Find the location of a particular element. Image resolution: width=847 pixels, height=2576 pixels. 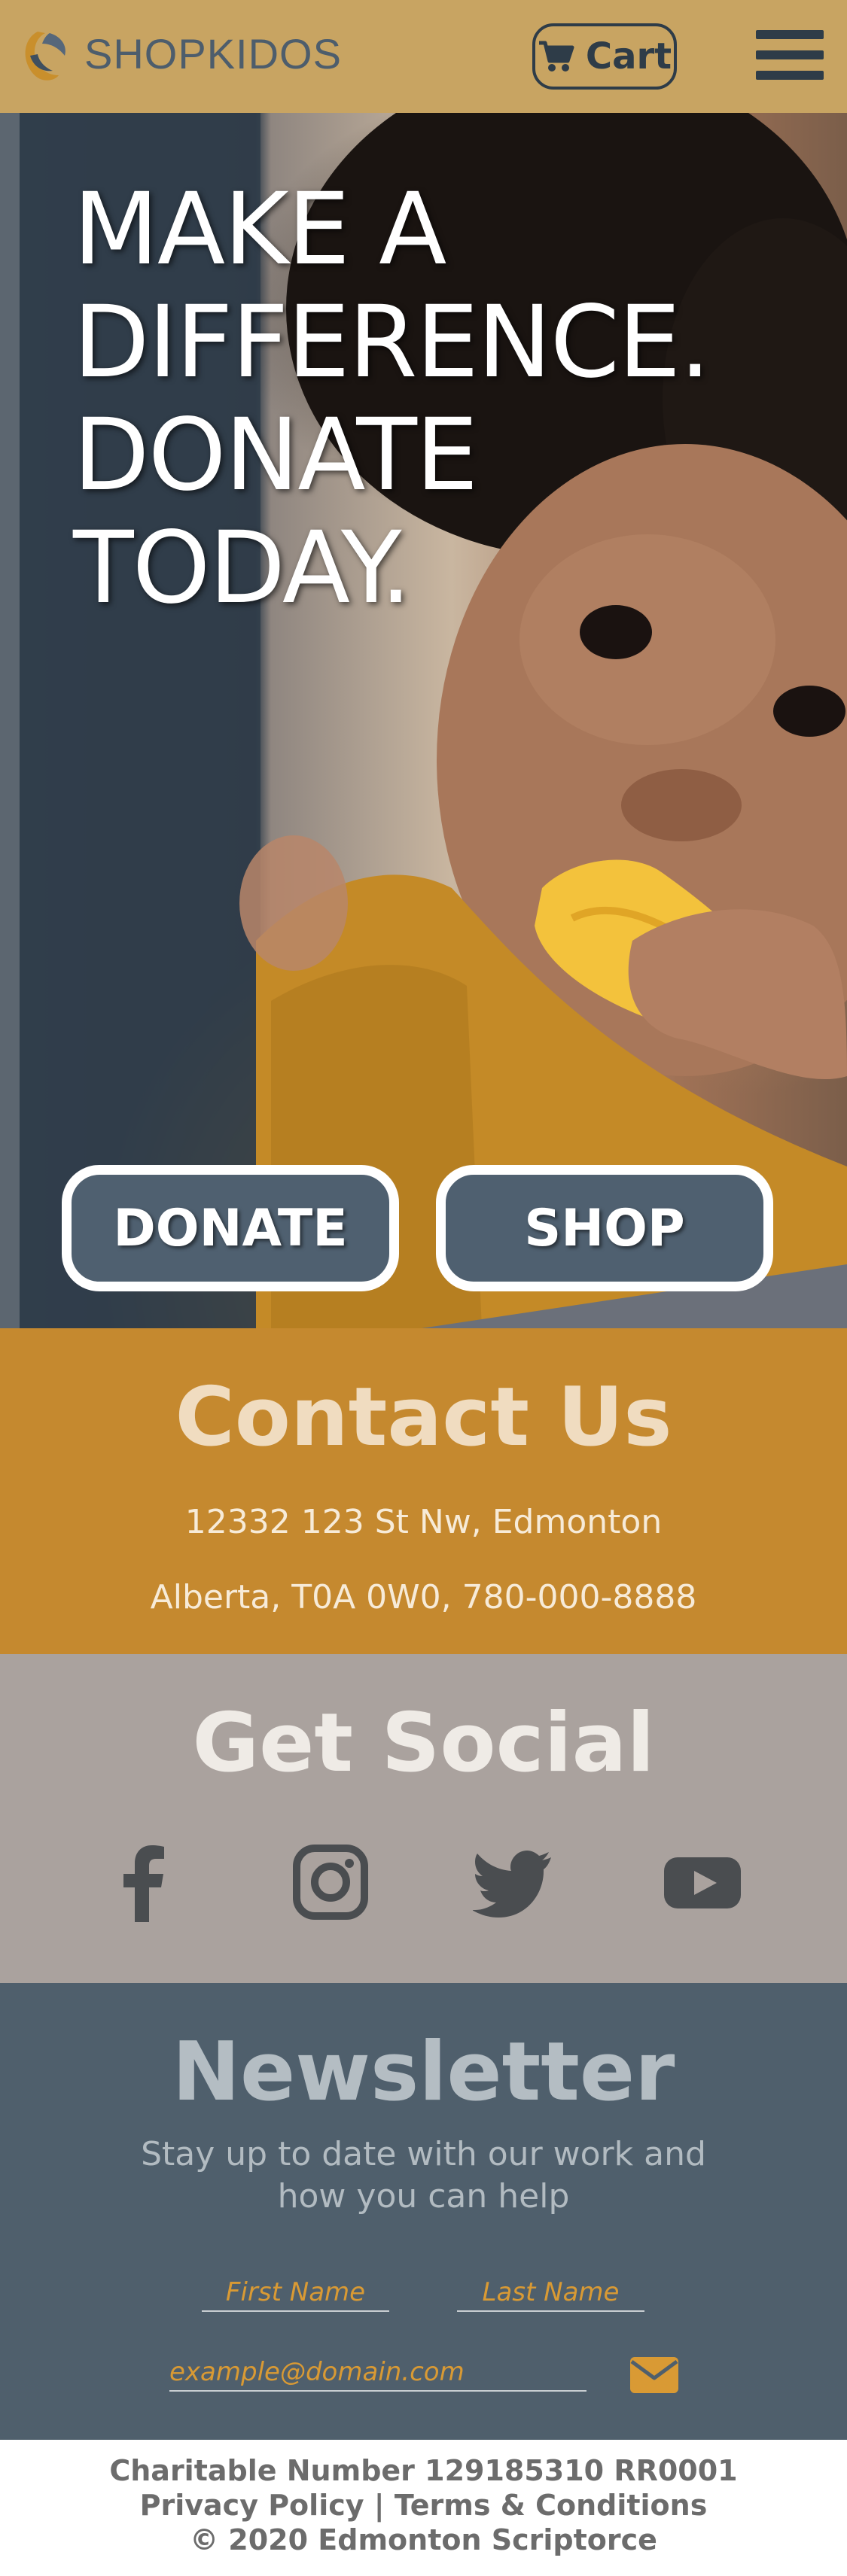

first-name-input is located at coordinates (295, 2294).